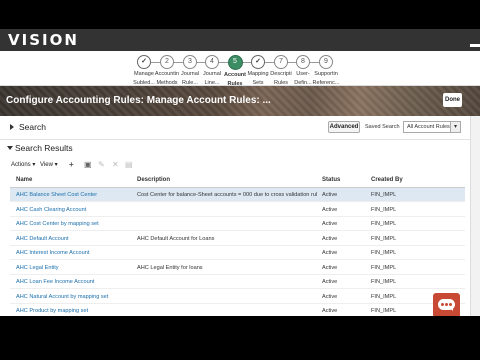  I want to click on saved-search-label: Saved Search, so click(382, 127).